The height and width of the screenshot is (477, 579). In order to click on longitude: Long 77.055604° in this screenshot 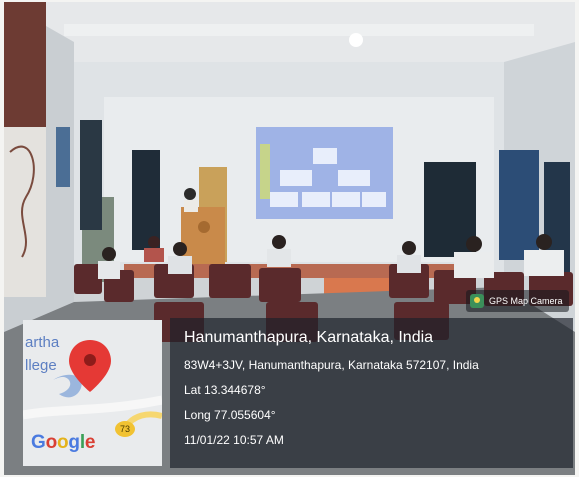, I will do `click(230, 415)`.